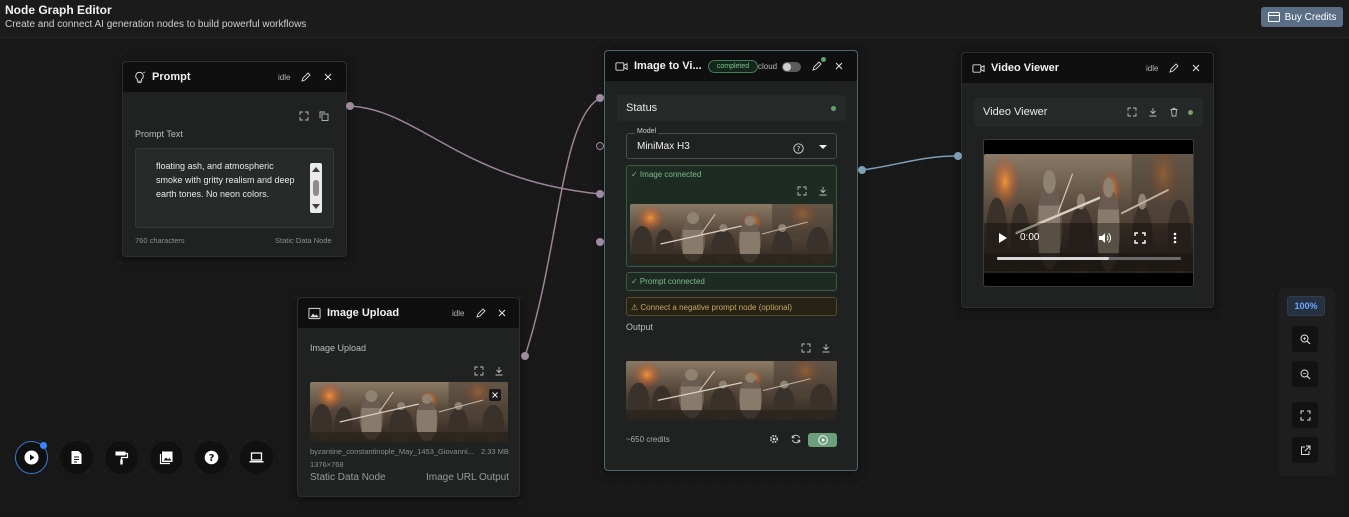 The width and height of the screenshot is (1349, 517). I want to click on gear-icon, so click(774, 439).